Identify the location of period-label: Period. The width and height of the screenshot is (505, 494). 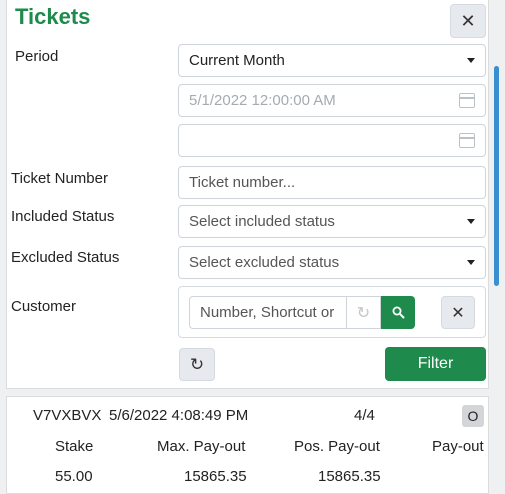
(37, 56).